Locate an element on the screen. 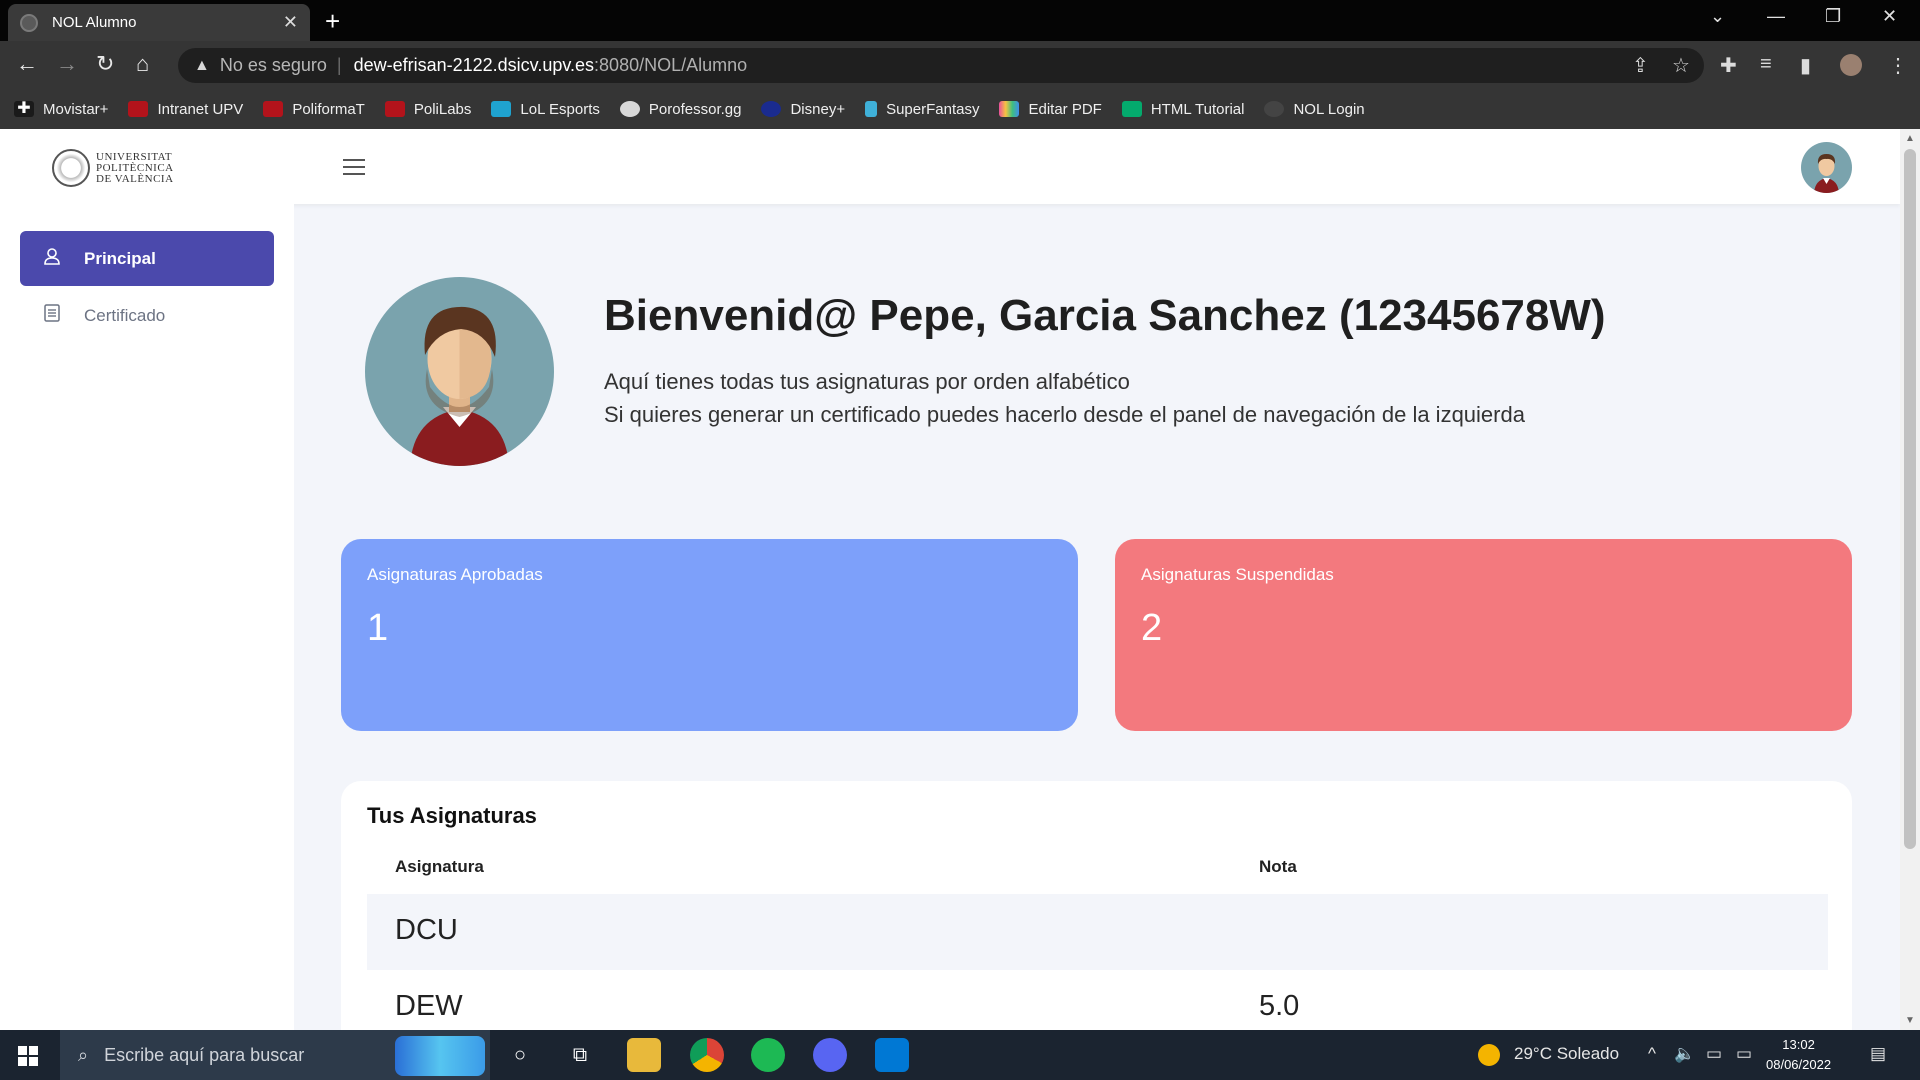  bookmark-label: Disney+ is located at coordinates (818, 109).